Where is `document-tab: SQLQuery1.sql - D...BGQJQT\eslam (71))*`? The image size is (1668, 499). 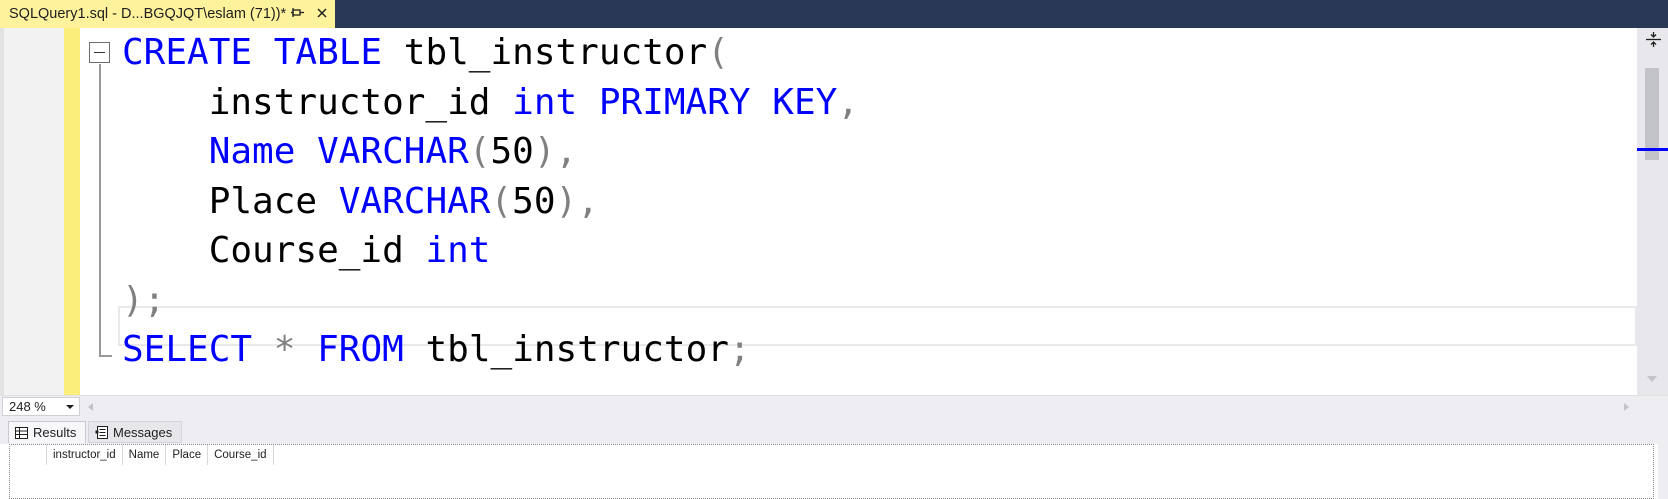
document-tab: SQLQuery1.sql - D...BGQJQT\eslam (71))* is located at coordinates (167, 14).